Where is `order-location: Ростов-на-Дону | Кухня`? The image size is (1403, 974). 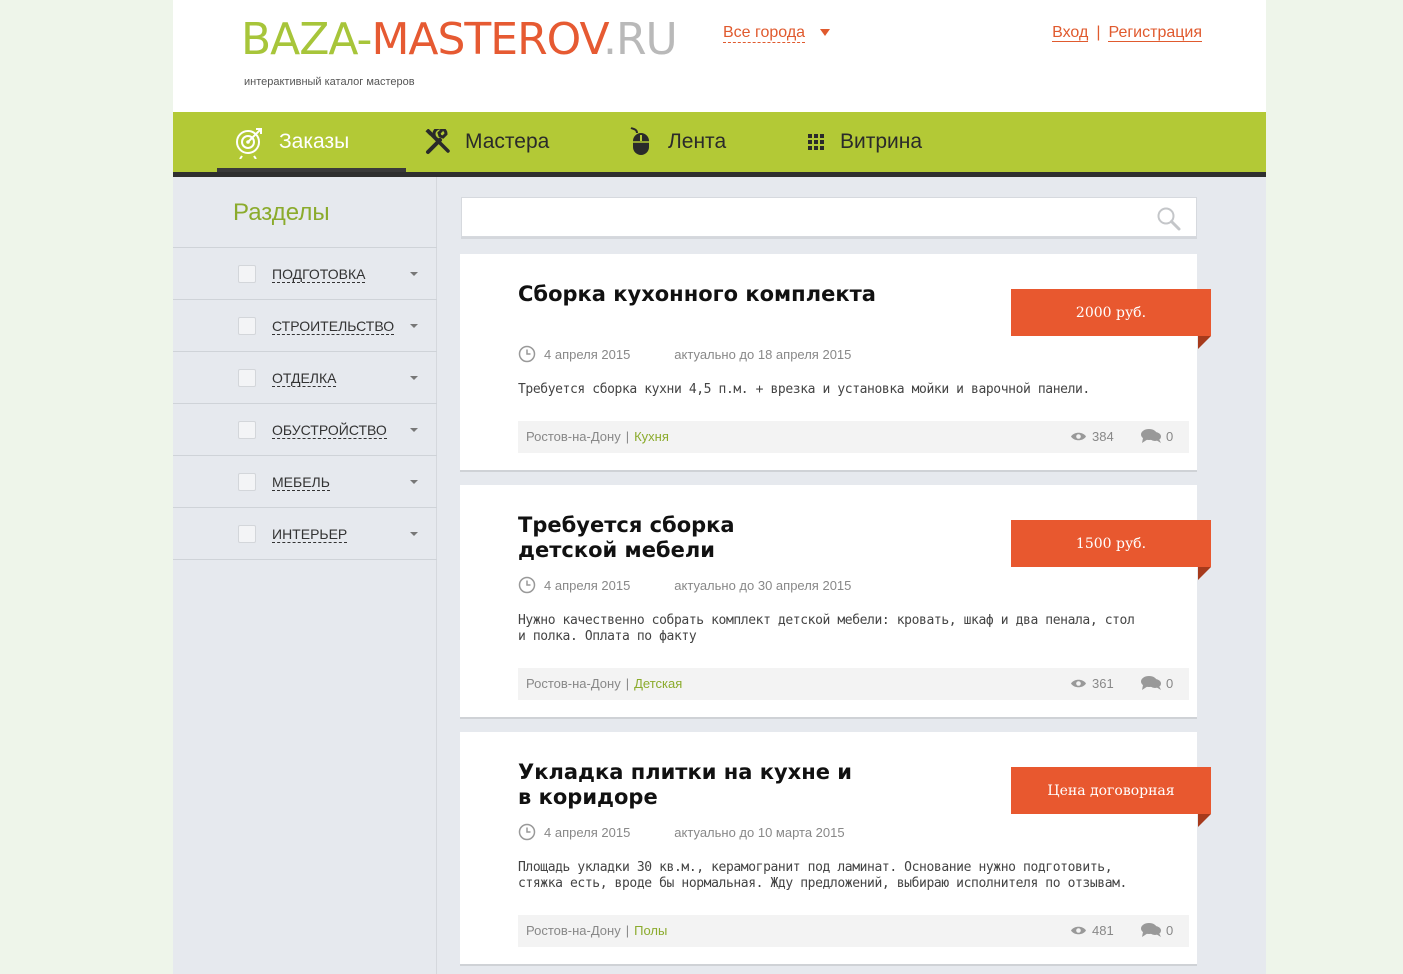 order-location: Ростов-на-Дону | Кухня is located at coordinates (597, 436).